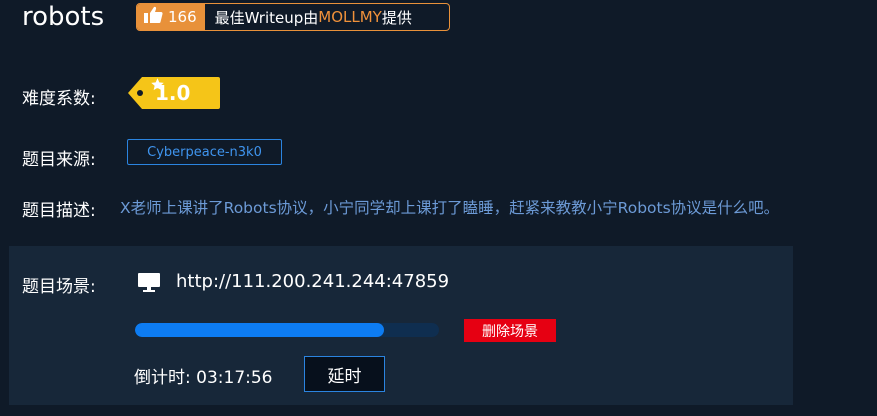 This screenshot has width=877, height=416. Describe the element at coordinates (59, 99) in the screenshot. I see `difficulty-label: 难度系数:` at that location.